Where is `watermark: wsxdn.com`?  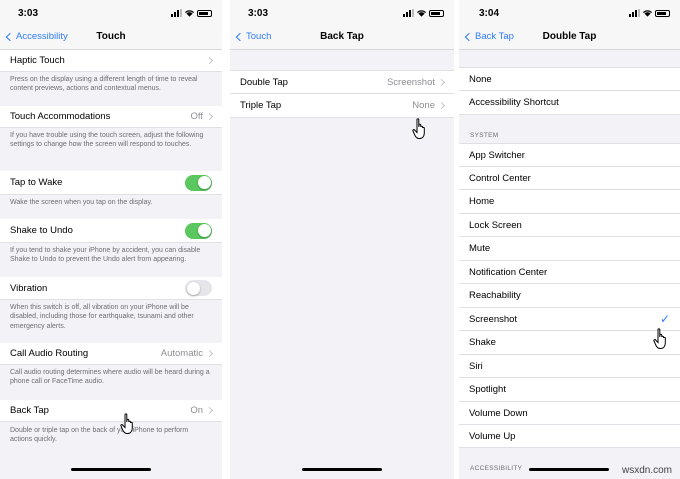 watermark: wsxdn.com is located at coordinates (646, 470).